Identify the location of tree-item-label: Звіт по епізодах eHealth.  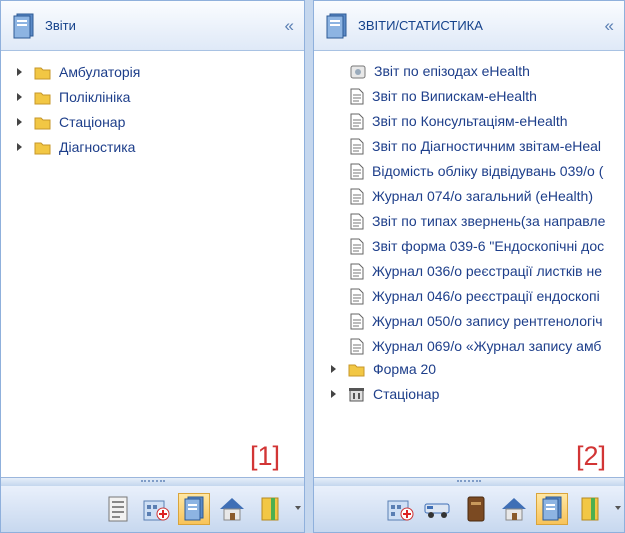
(452, 71).